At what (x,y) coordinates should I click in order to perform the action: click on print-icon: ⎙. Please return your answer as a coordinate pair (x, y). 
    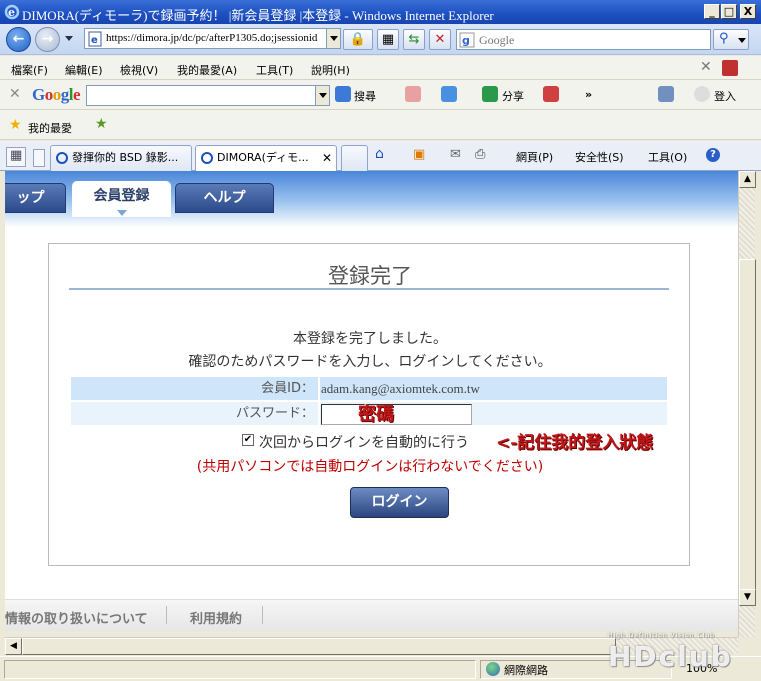
    Looking at the image, I should click on (480, 154).